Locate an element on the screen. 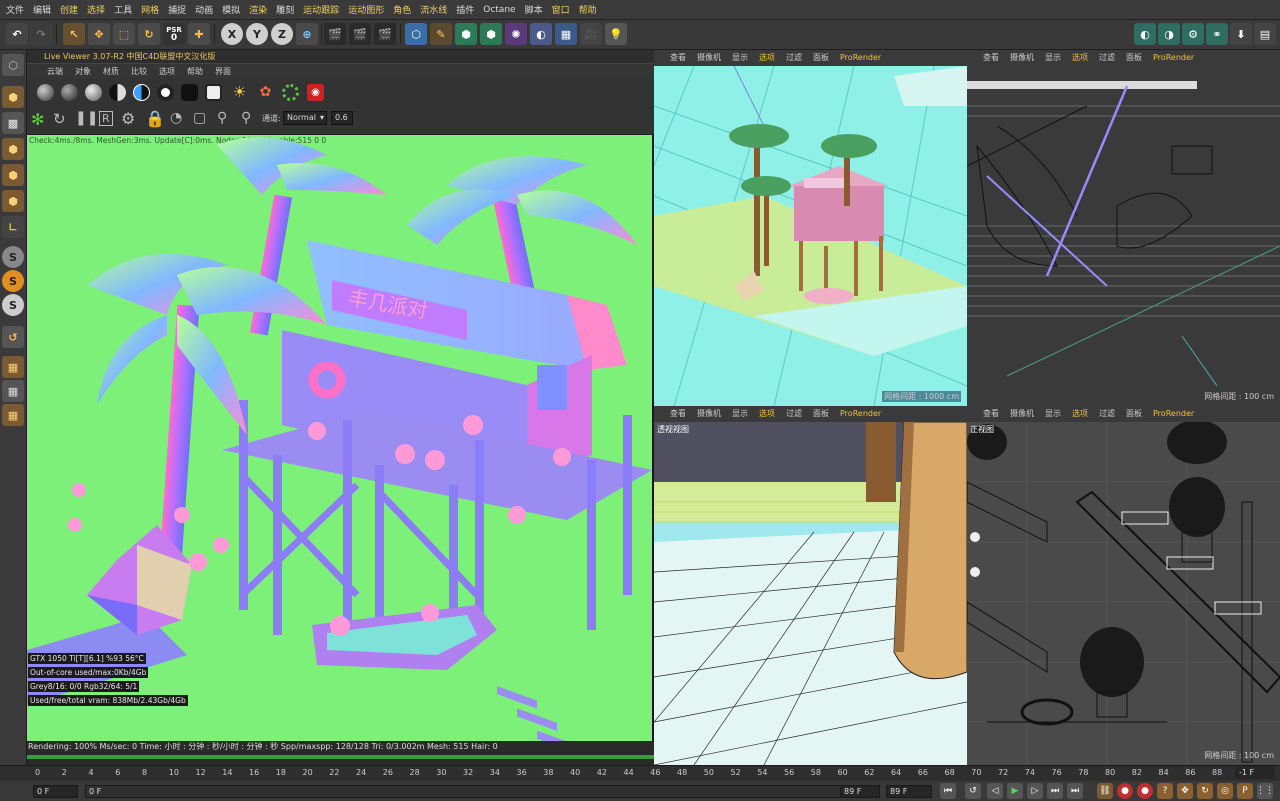 The width and height of the screenshot is (1280, 801). render-settings-icon: 🎬 is located at coordinates (385, 34).